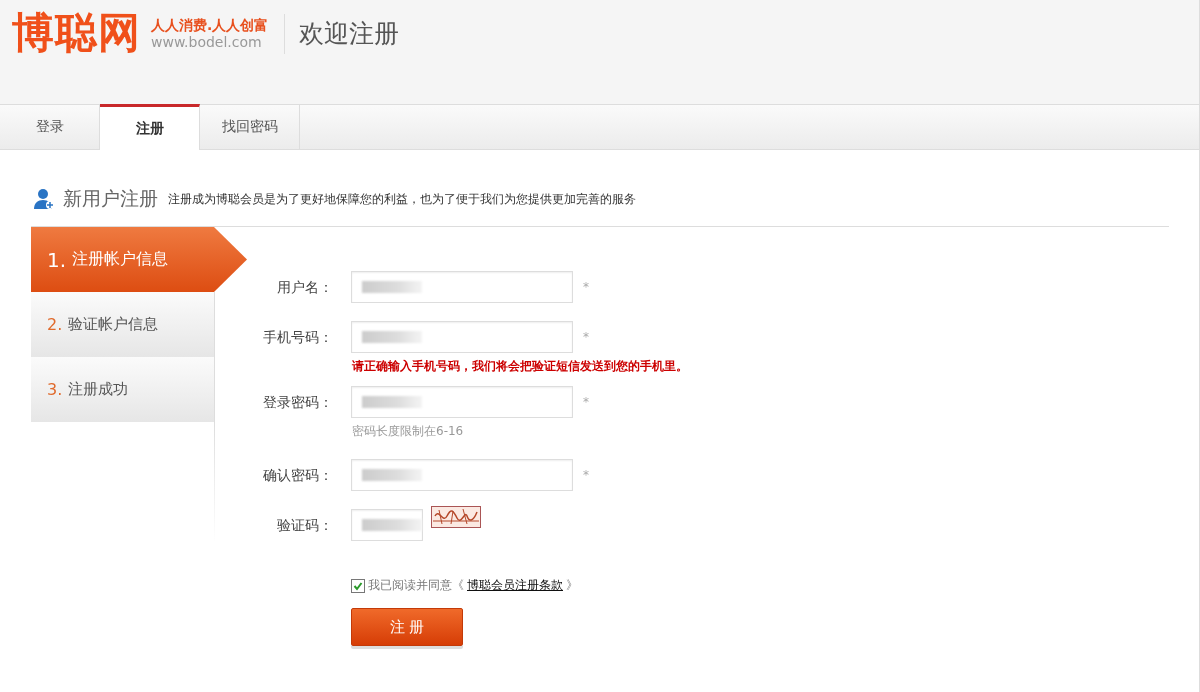 Image resolution: width=1200 pixels, height=692 pixels. What do you see at coordinates (572, 585) in the screenshot?
I see `agree-text-end: 》` at bounding box center [572, 585].